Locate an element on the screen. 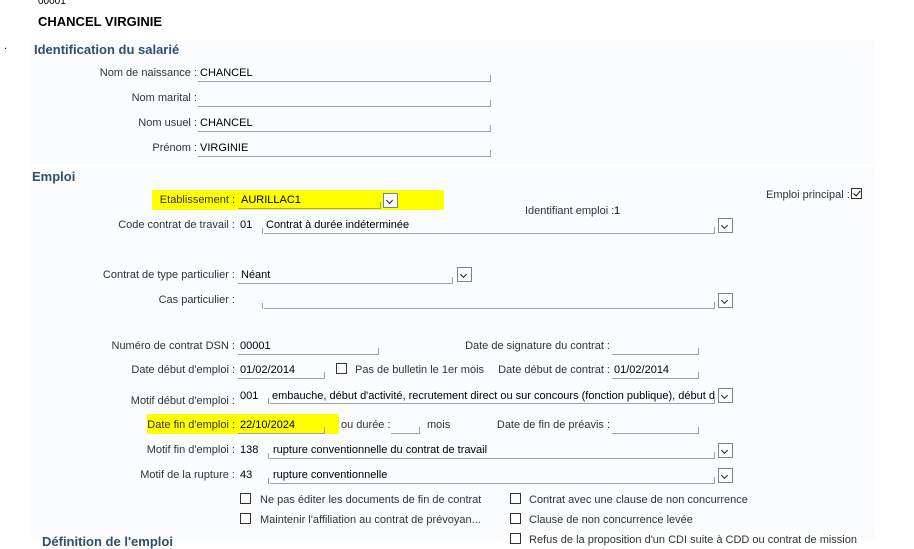 Image resolution: width=914 pixels, height=549 pixels. identifiant-emploi-value: 1 is located at coordinates (617, 211).